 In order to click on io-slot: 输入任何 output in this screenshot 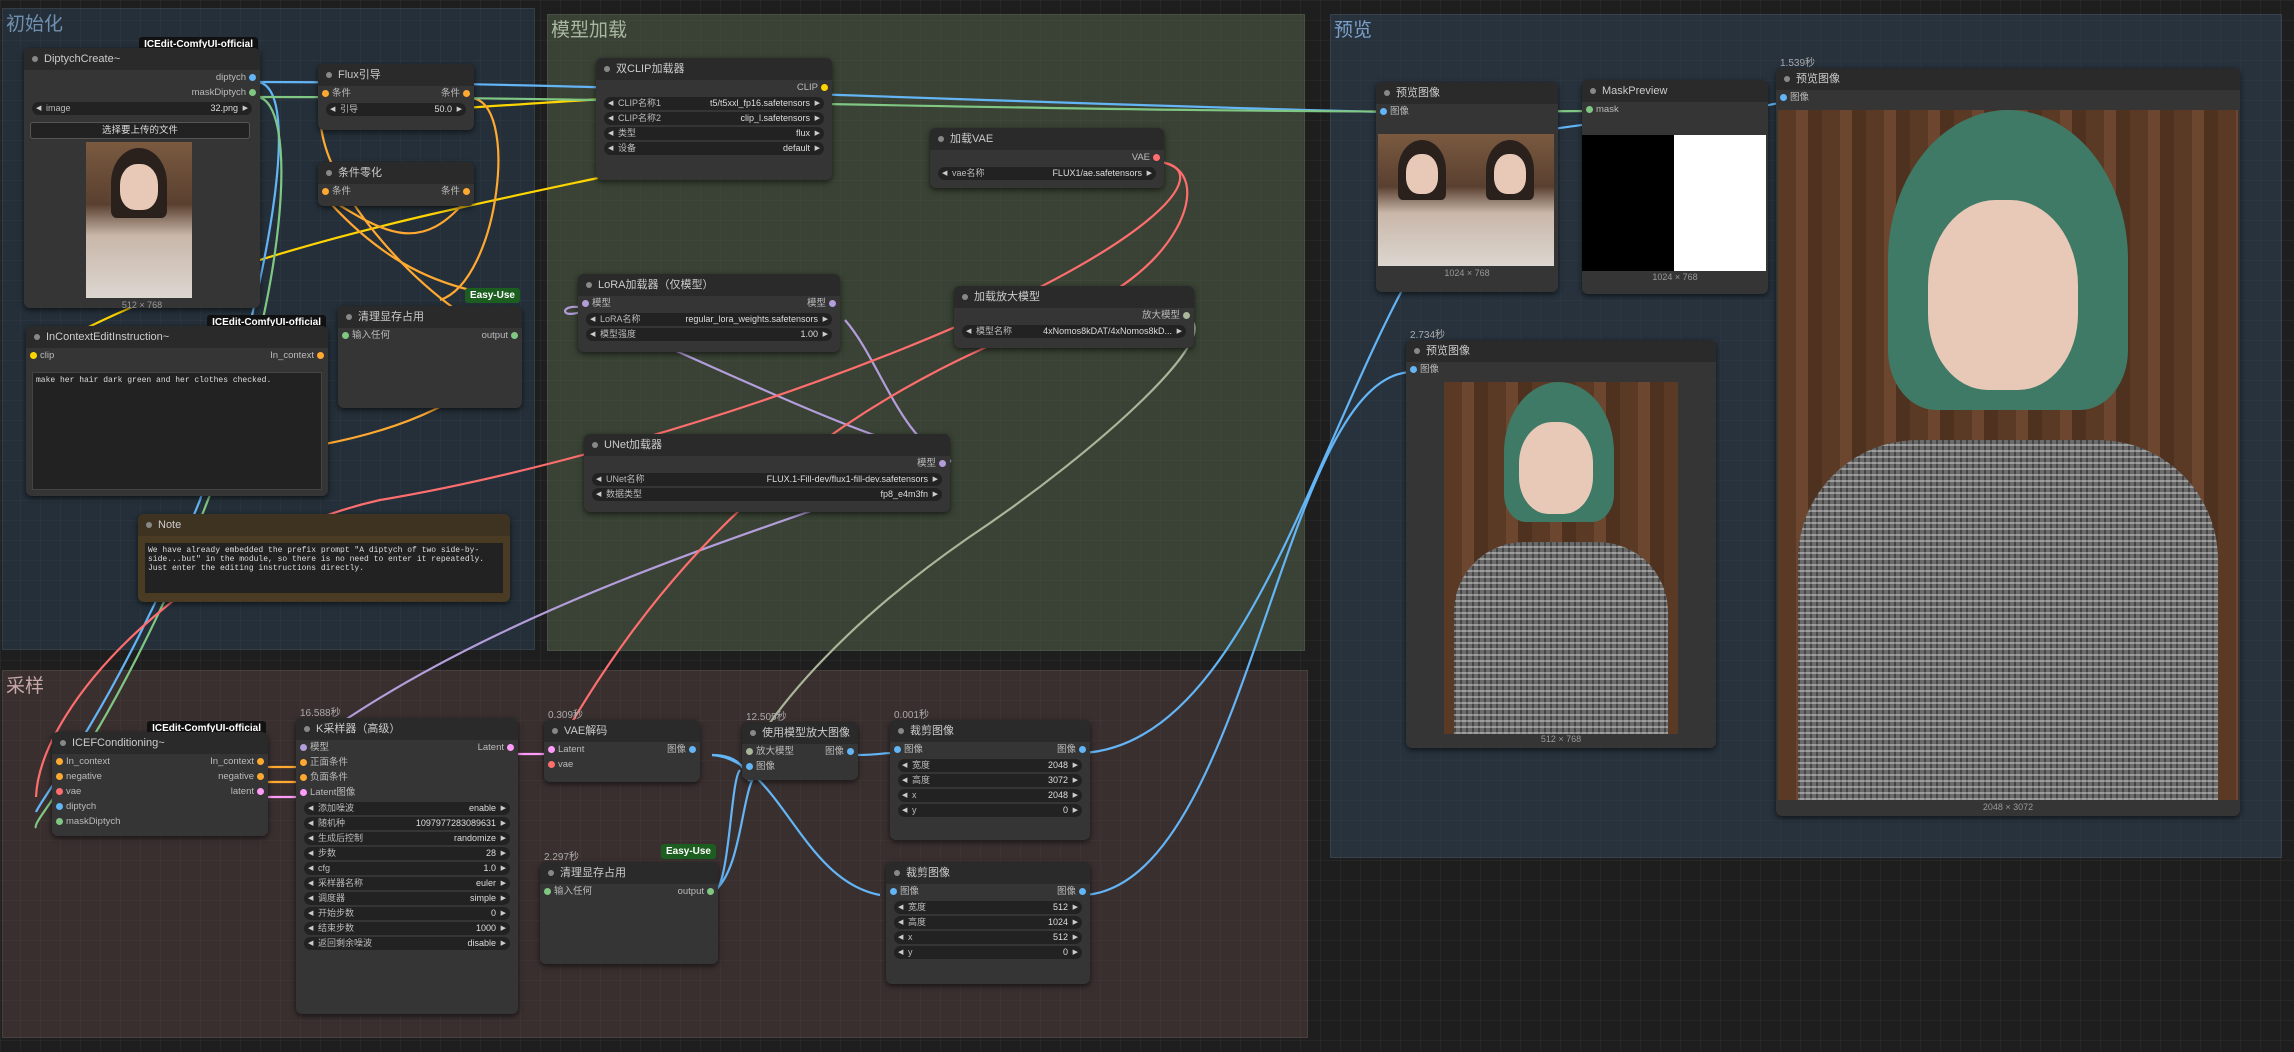, I will do `click(629, 891)`.